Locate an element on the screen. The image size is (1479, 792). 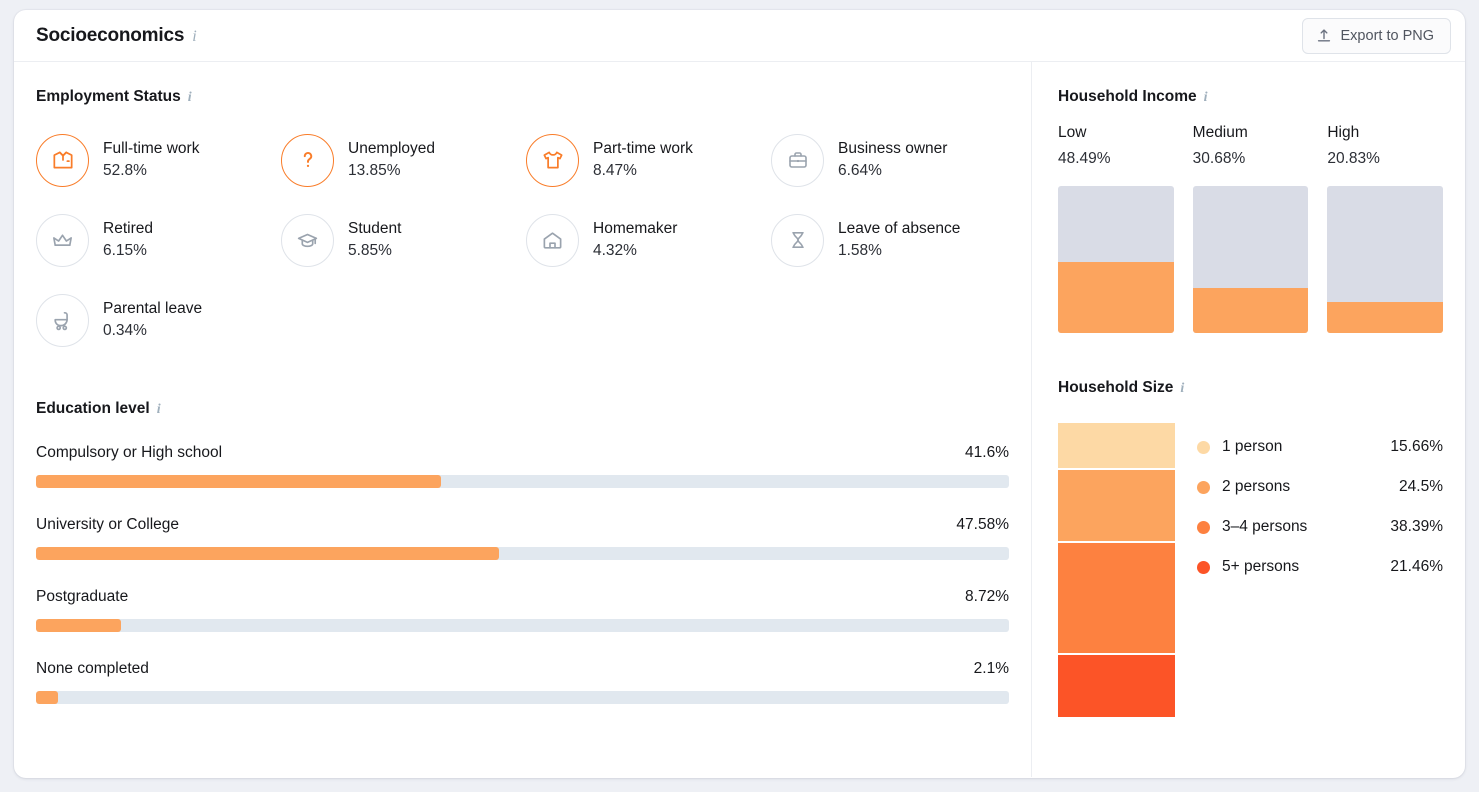
employment-item-value: 4.32% is located at coordinates (615, 250).